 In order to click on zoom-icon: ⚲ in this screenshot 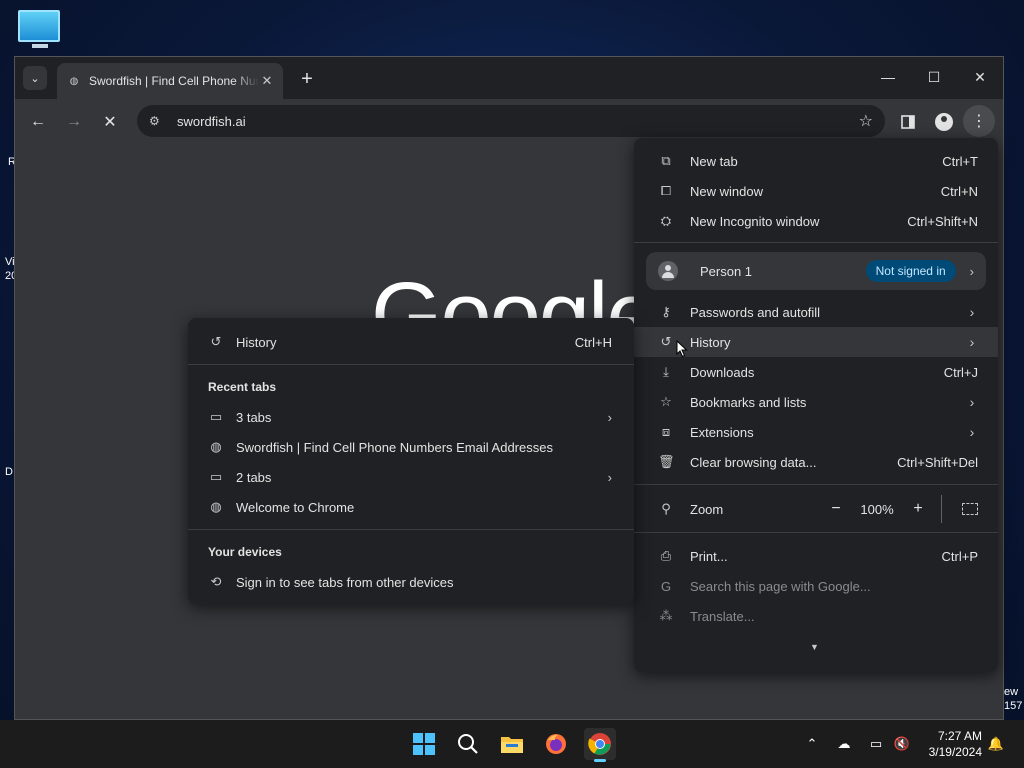, I will do `click(666, 508)`.